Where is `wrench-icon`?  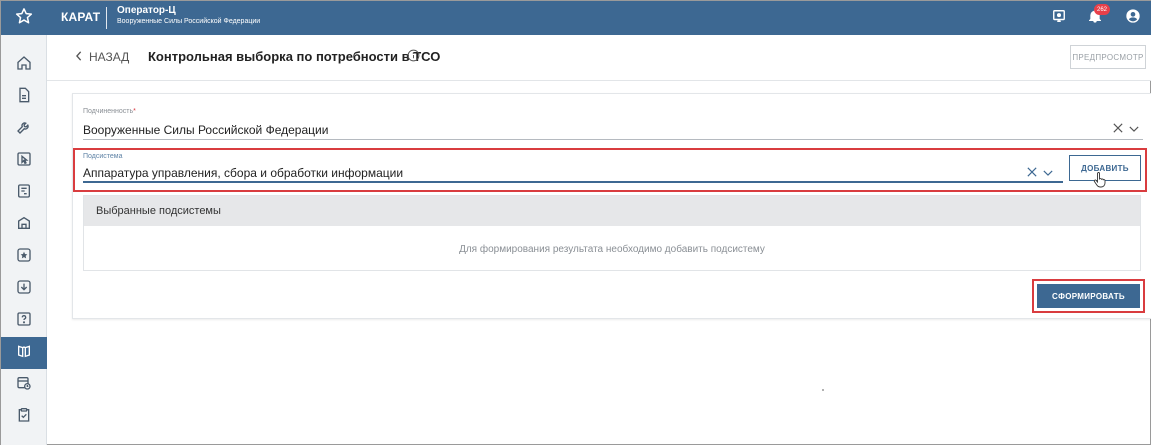 wrench-icon is located at coordinates (24, 129).